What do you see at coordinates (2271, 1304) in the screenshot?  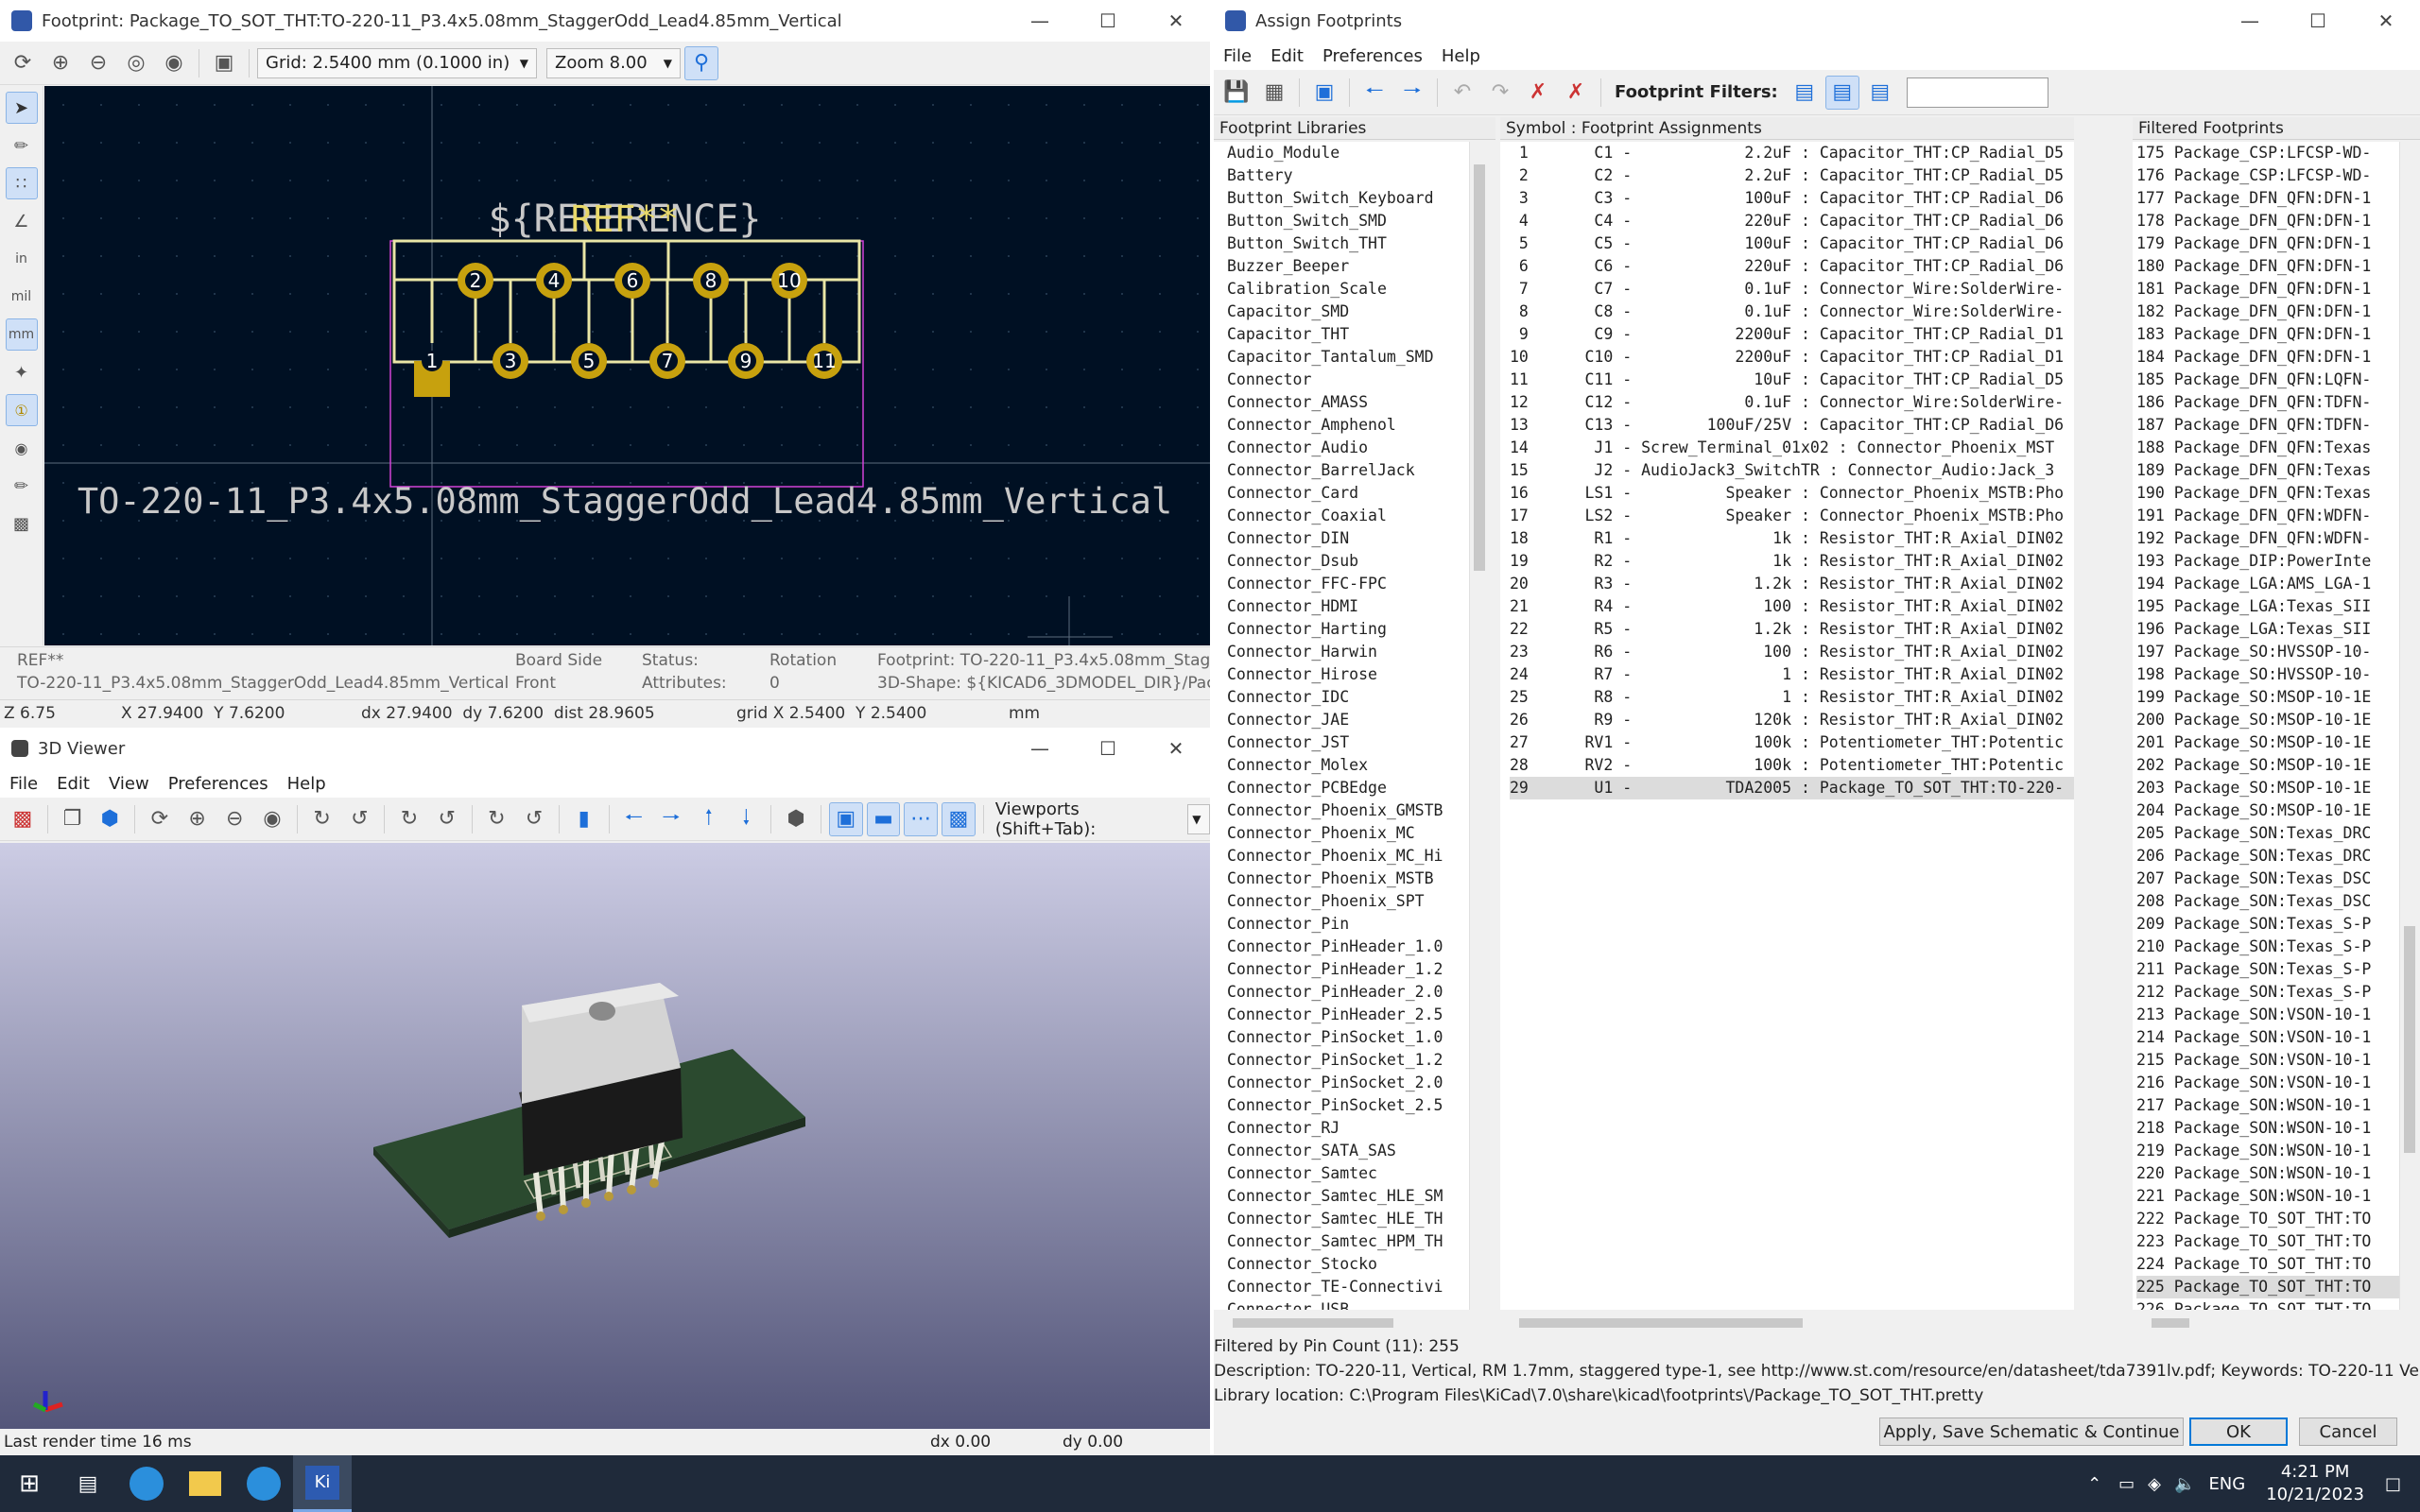 I see `filtered-footprint-row: 226 Package_TO_SOT_THT:TO` at bounding box center [2271, 1304].